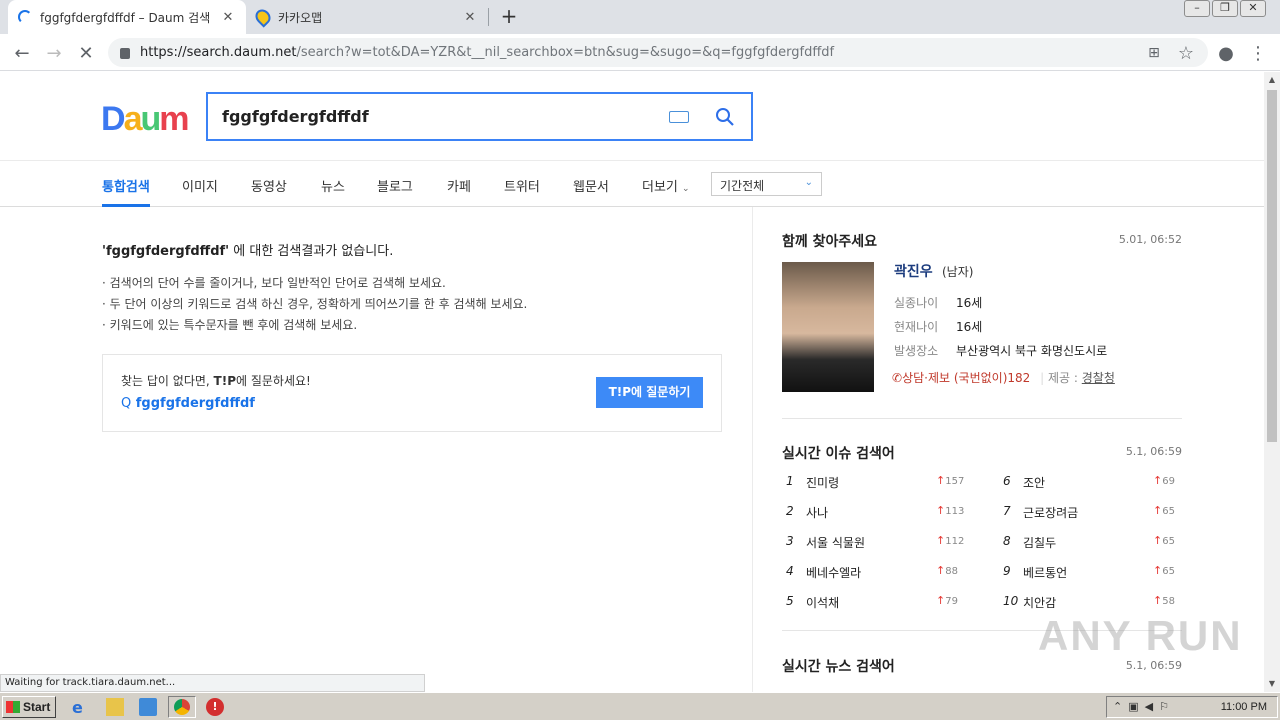 This screenshot has width=1280, height=720. What do you see at coordinates (395, 185) in the screenshot?
I see `tab-blog: 블로그` at bounding box center [395, 185].